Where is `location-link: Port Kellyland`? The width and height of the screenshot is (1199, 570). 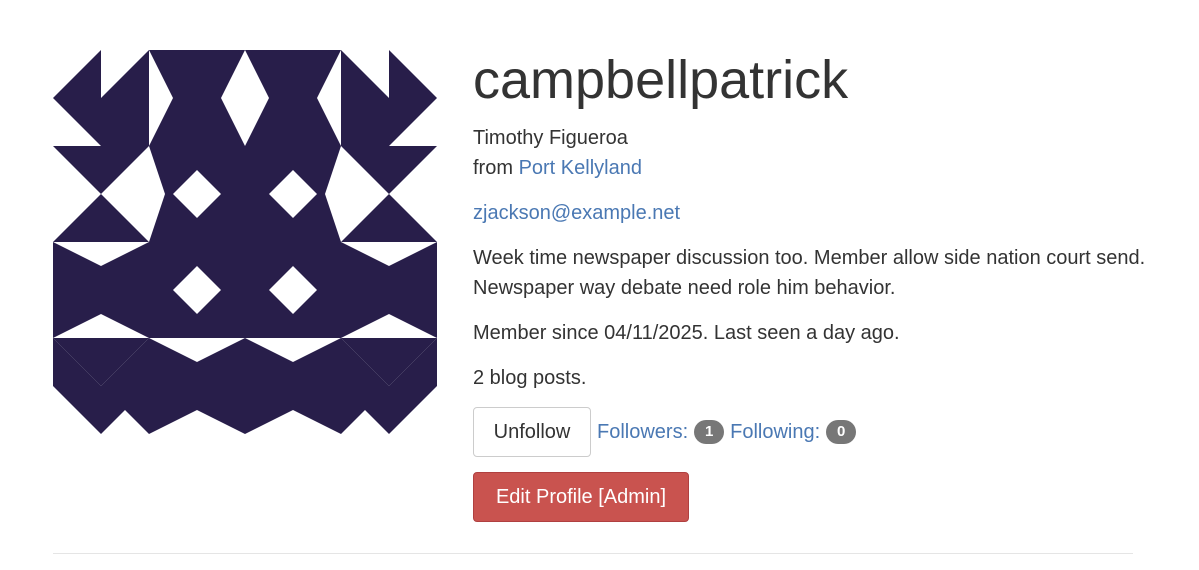
location-link: Port Kellyland is located at coordinates (580, 168).